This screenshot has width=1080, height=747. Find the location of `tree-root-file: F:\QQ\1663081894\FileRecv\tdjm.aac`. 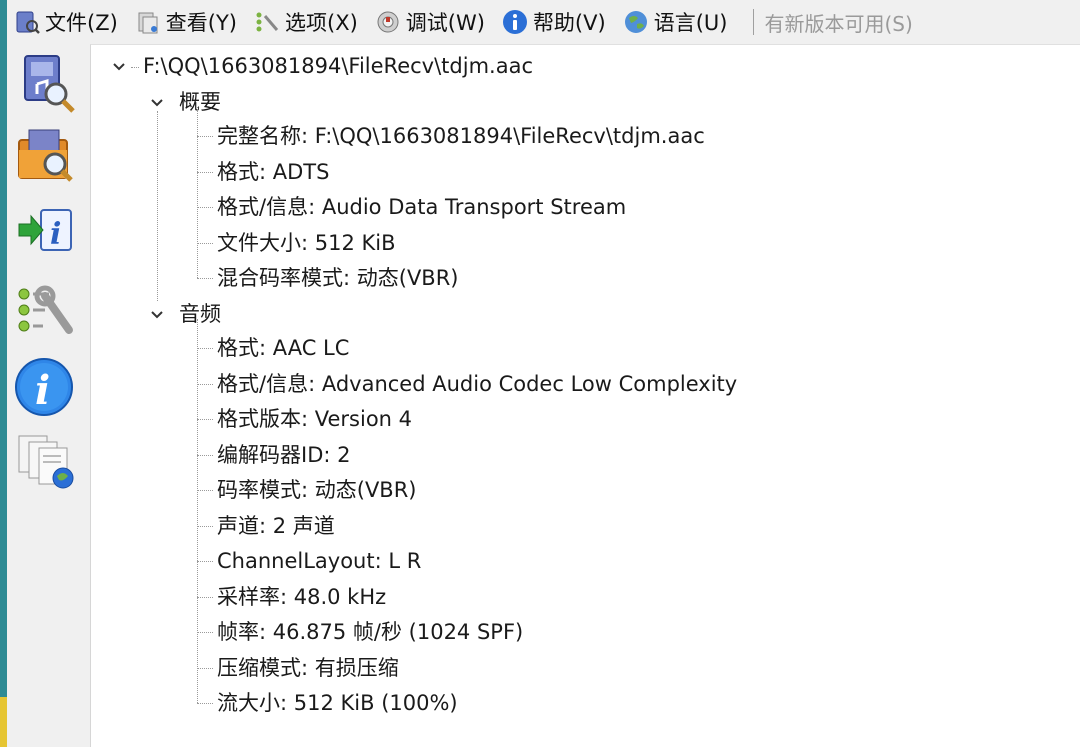

tree-root-file: F:\QQ\1663081894\FileRecv\tdjm.aac is located at coordinates (338, 66).